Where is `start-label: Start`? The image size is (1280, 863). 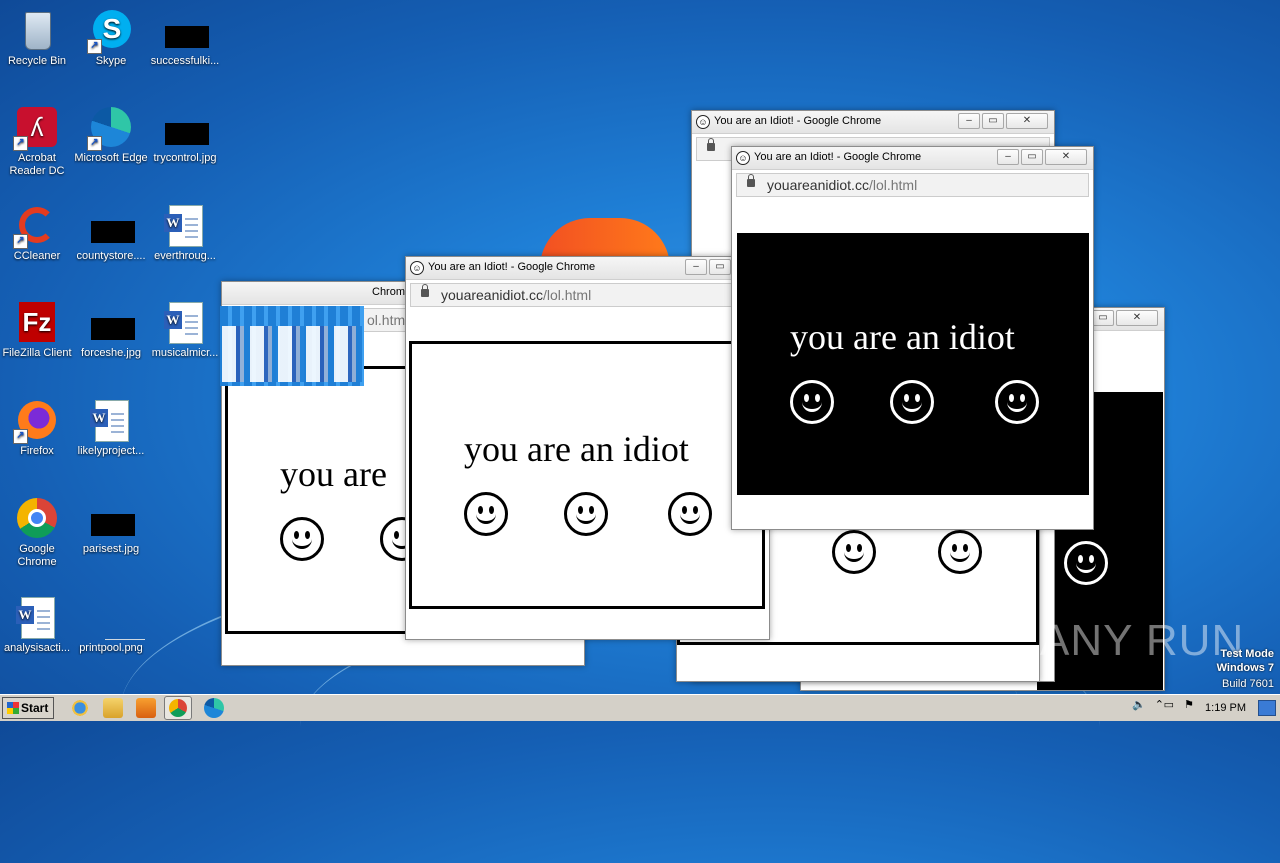
start-label: Start is located at coordinates (35, 708).